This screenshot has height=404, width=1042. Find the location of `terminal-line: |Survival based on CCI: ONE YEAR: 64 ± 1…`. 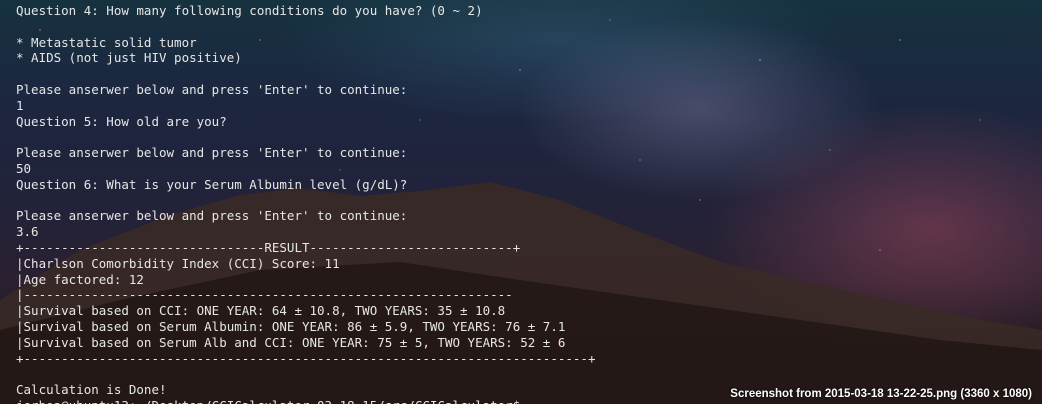

terminal-line: |Survival based on CCI: ONE YEAR: 64 ± 1… is located at coordinates (261, 311).